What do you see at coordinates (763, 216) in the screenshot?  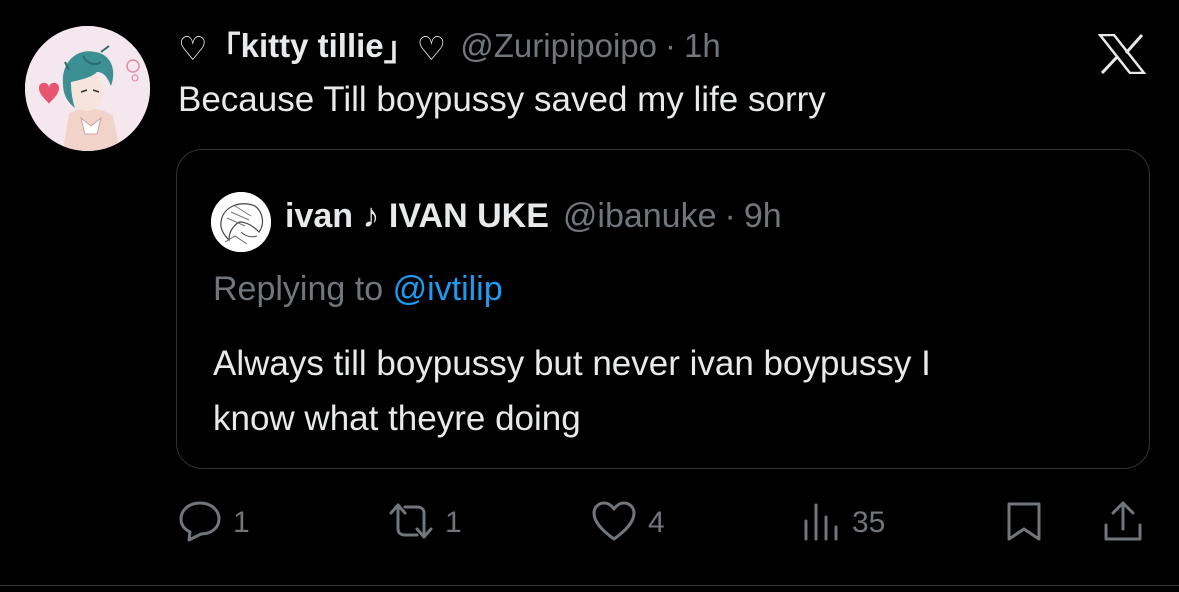 I see `quoted-tweet-timestamp: 9h` at bounding box center [763, 216].